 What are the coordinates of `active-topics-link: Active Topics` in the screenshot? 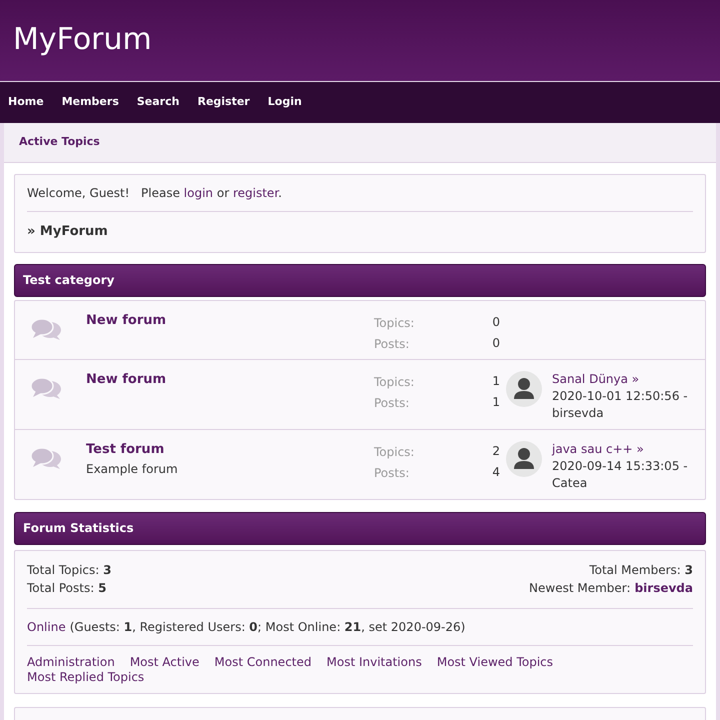 It's located at (59, 142).